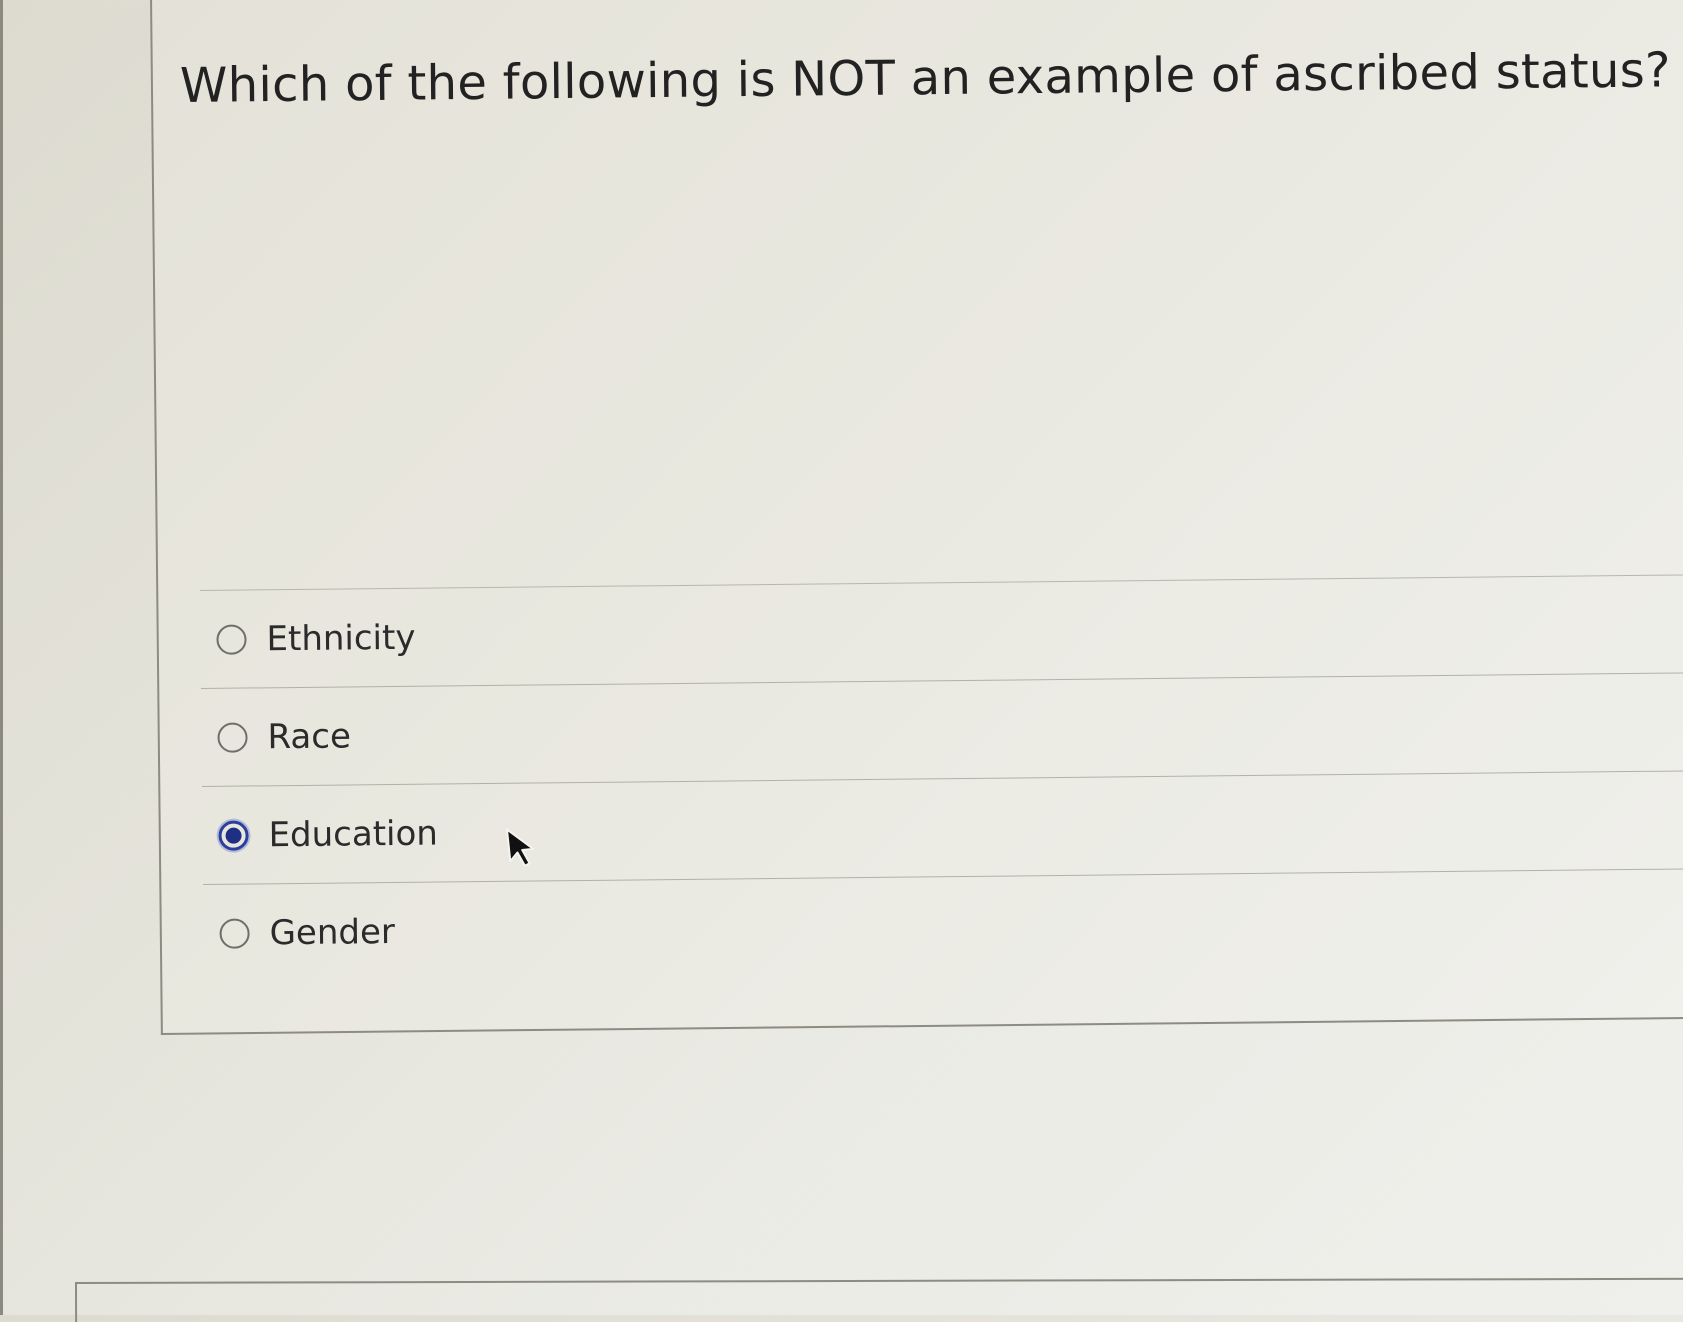  Describe the element at coordinates (1, 657) in the screenshot. I see `screen-edge` at that location.